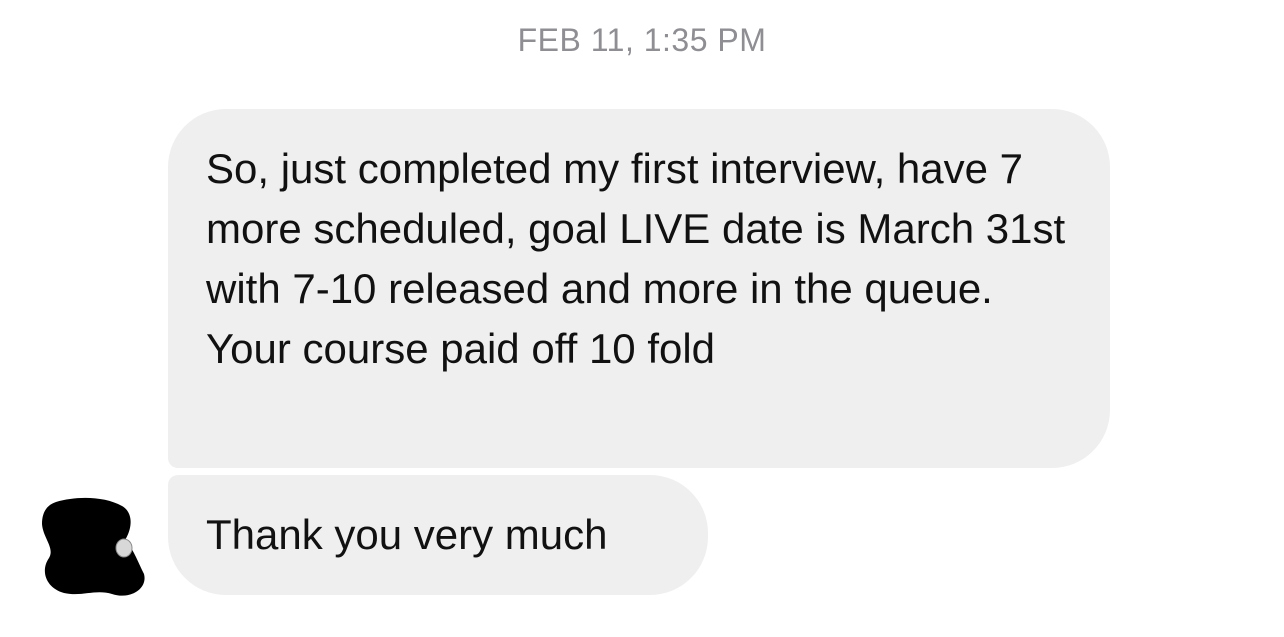 The width and height of the screenshot is (1284, 637). Describe the element at coordinates (438, 535) in the screenshot. I see `message-bubble-2: Thank you very much` at that location.